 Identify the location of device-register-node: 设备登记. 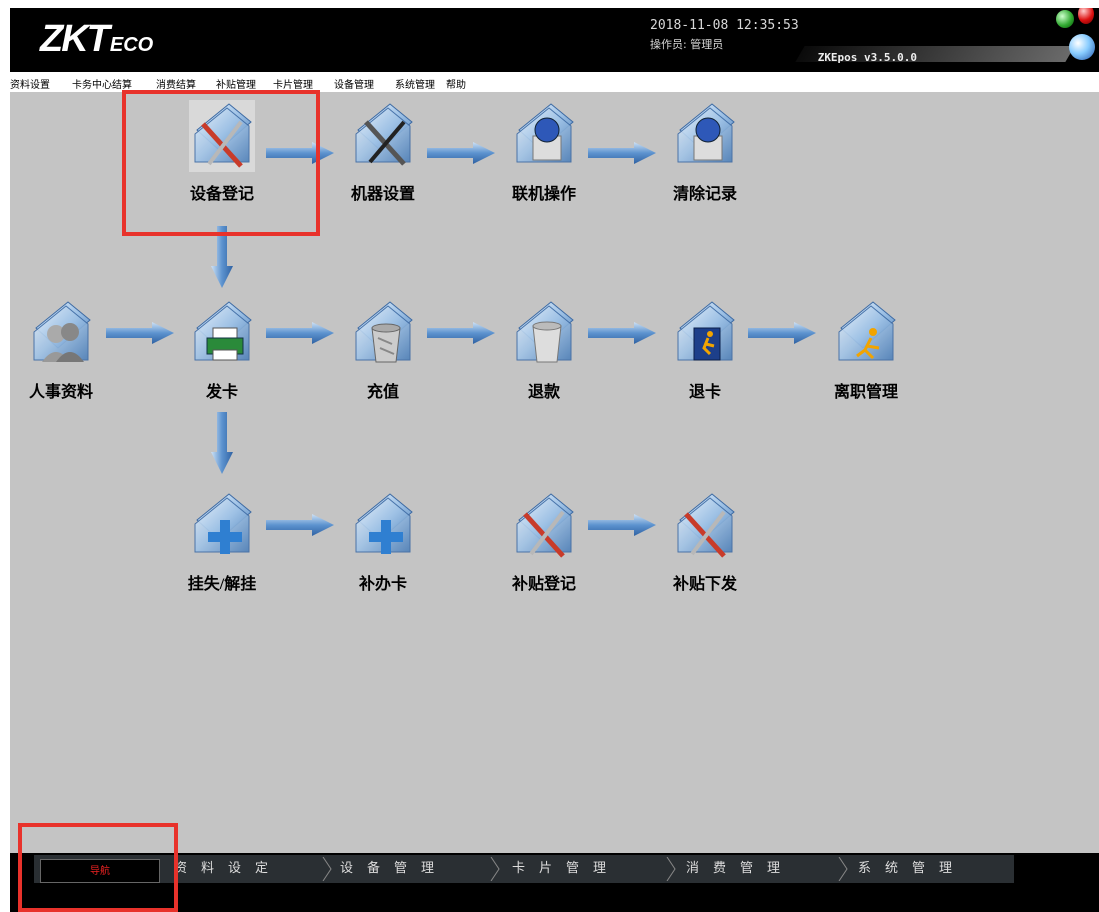
(222, 160).